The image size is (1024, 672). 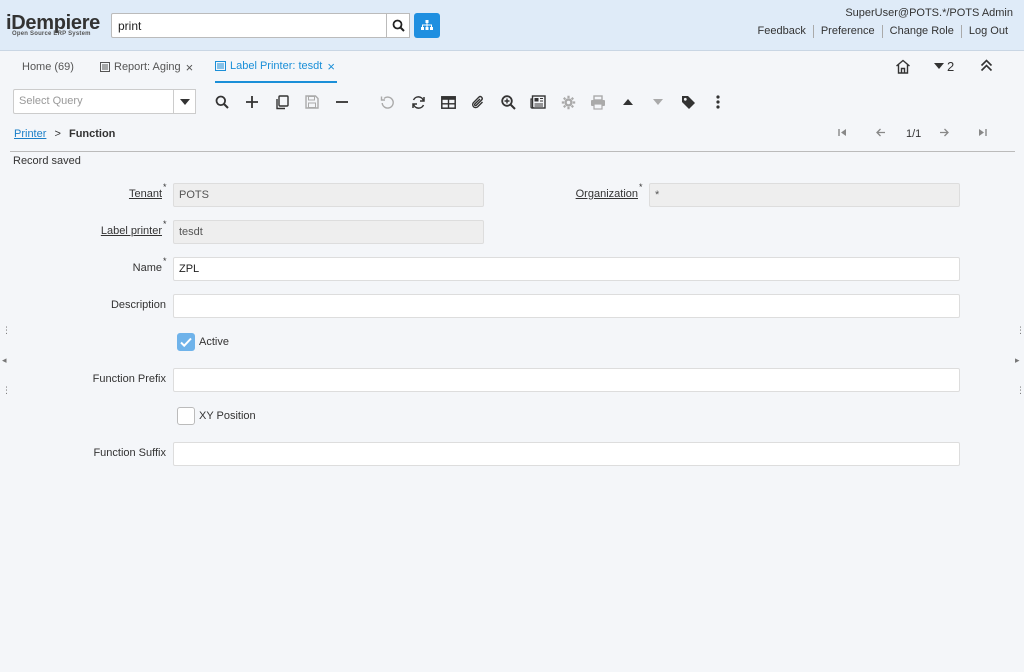 What do you see at coordinates (342, 102) in the screenshot?
I see `delete-record-button` at bounding box center [342, 102].